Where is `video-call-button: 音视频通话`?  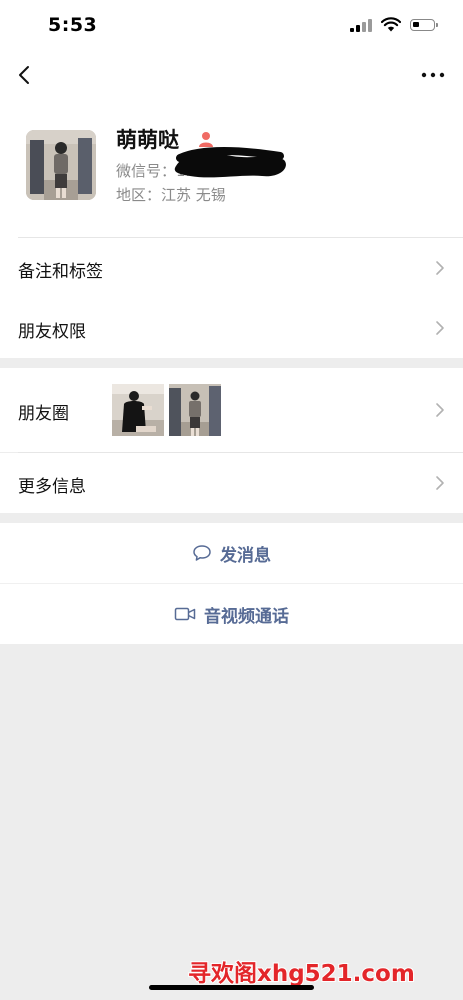
video-call-button: 音视频通话 is located at coordinates (231, 614).